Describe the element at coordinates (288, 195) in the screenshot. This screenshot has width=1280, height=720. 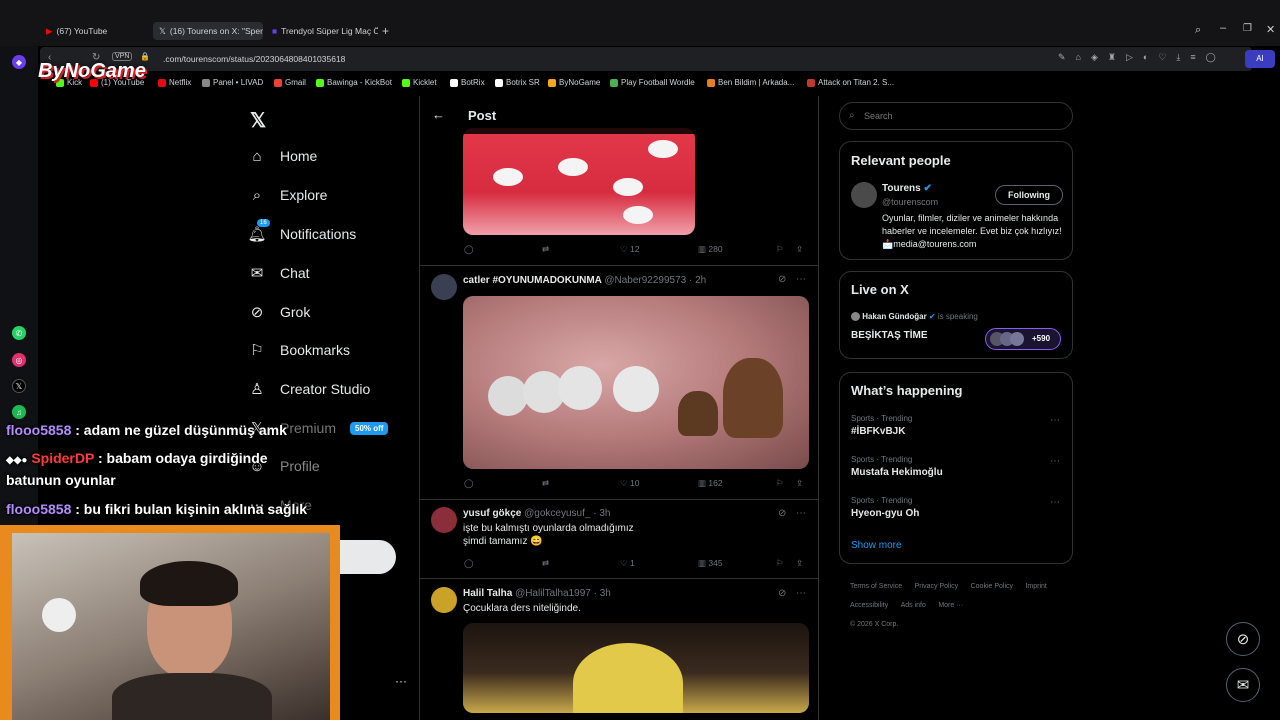
I see `nav-explore: ⌕ Explore` at that location.